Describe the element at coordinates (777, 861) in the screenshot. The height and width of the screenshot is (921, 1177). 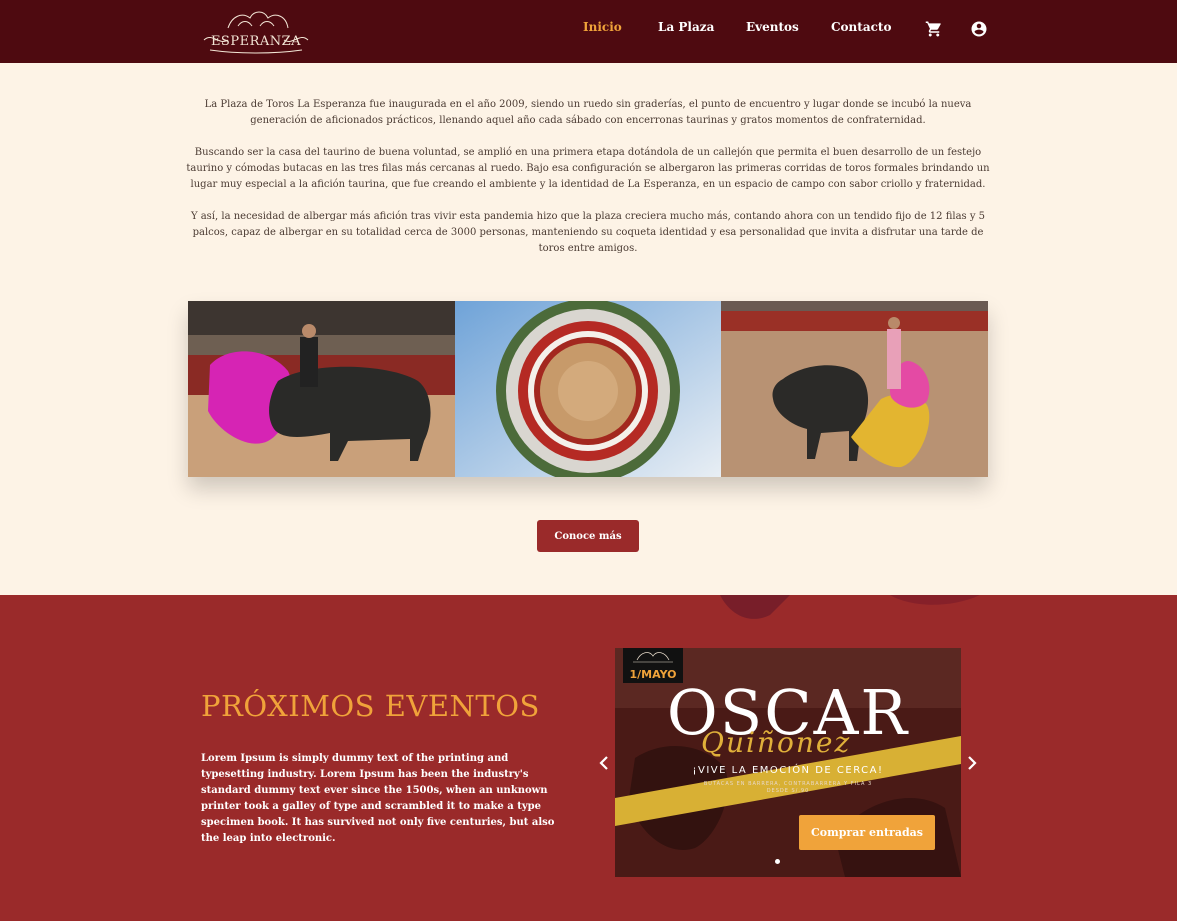
I see `carousel-dot` at that location.